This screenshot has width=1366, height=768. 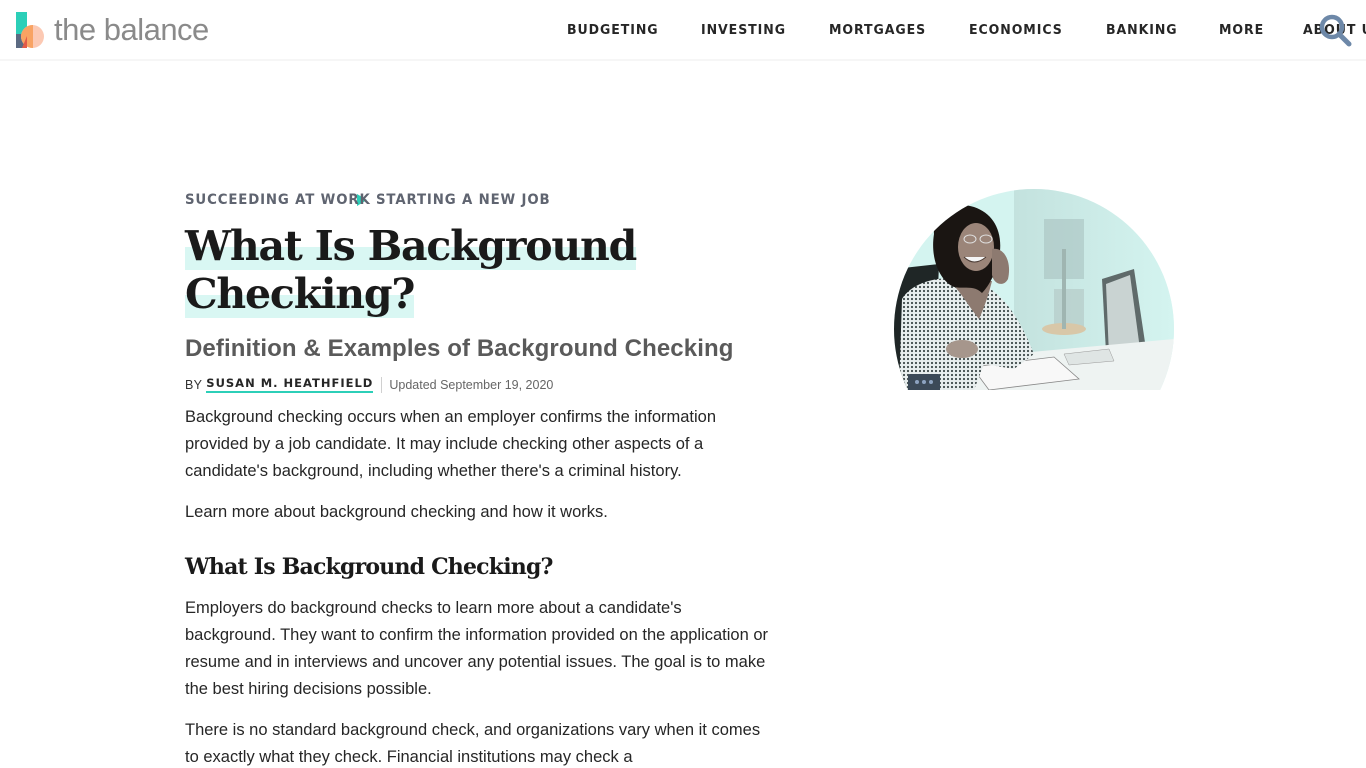 I want to click on hero-image, so click(x=1034, y=289).